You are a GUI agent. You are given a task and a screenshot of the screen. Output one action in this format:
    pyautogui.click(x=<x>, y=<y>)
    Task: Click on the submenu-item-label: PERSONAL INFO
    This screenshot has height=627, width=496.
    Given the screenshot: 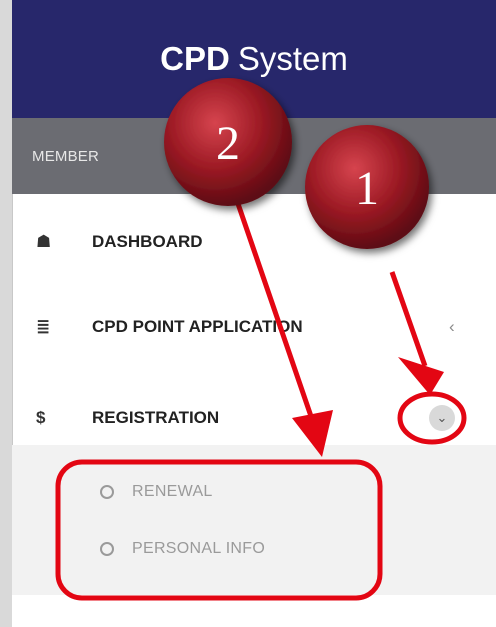 What is the action you would take?
    pyautogui.click(x=199, y=548)
    